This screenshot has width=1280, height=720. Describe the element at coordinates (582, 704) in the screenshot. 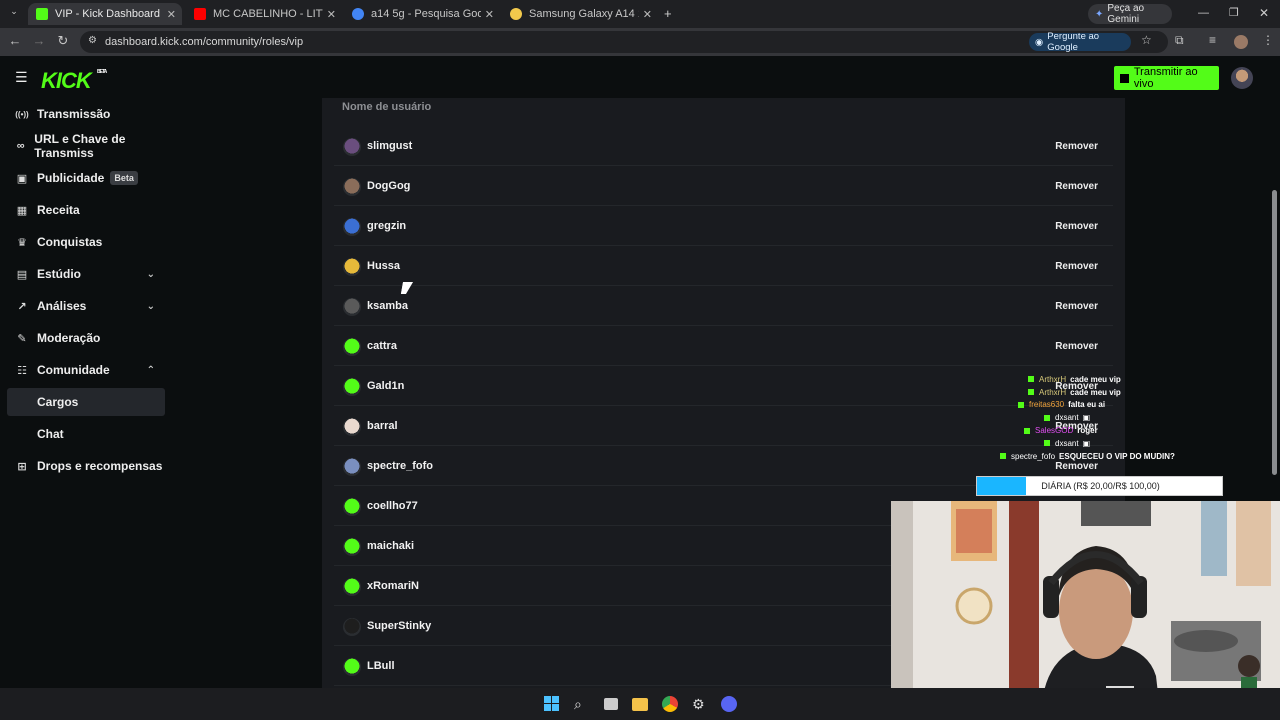

I see `search-icon: ⌕` at that location.